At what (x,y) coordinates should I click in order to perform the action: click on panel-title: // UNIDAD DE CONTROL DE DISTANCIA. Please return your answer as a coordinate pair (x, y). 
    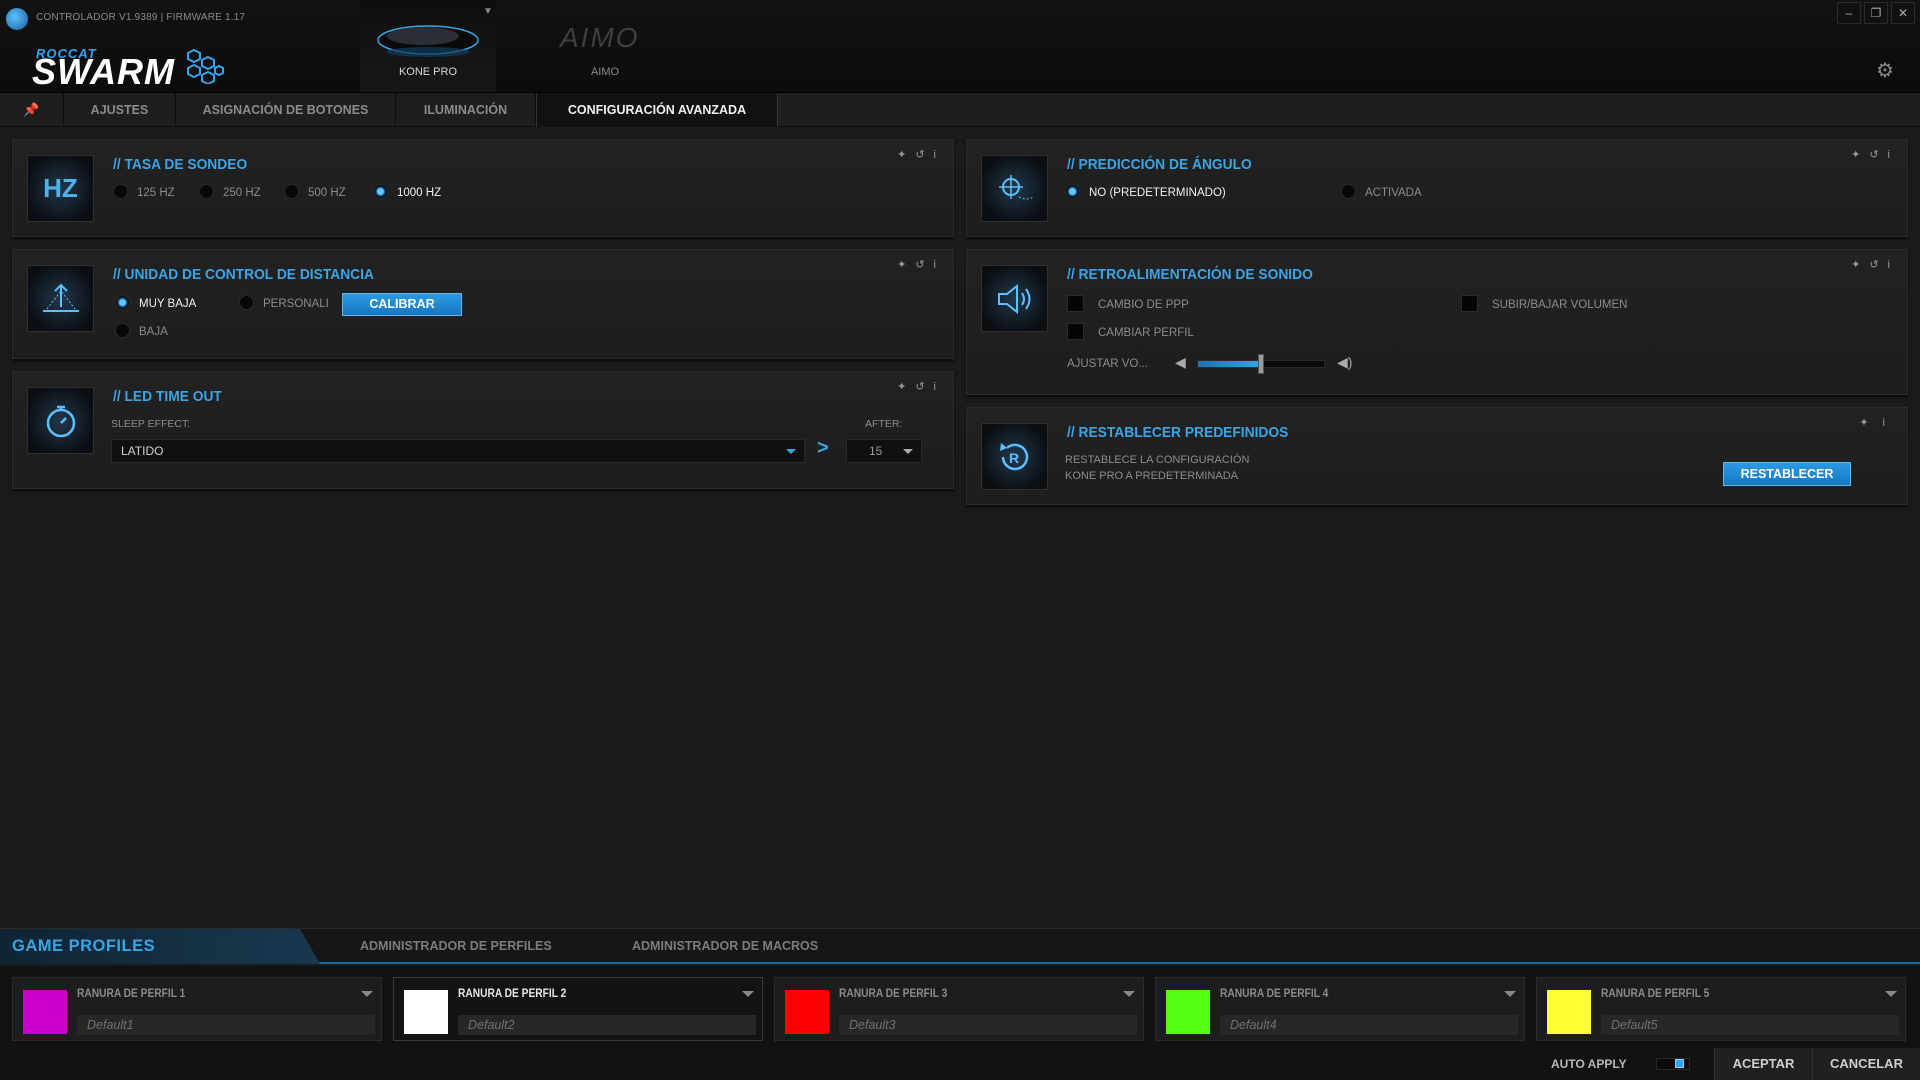
    Looking at the image, I should click on (243, 274).